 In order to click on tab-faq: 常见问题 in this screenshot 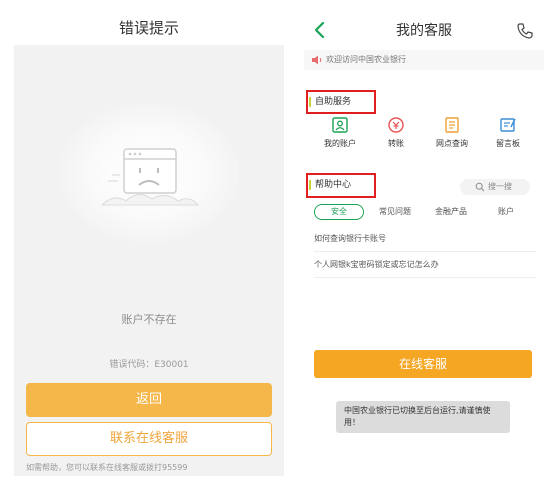, I will do `click(395, 212)`.